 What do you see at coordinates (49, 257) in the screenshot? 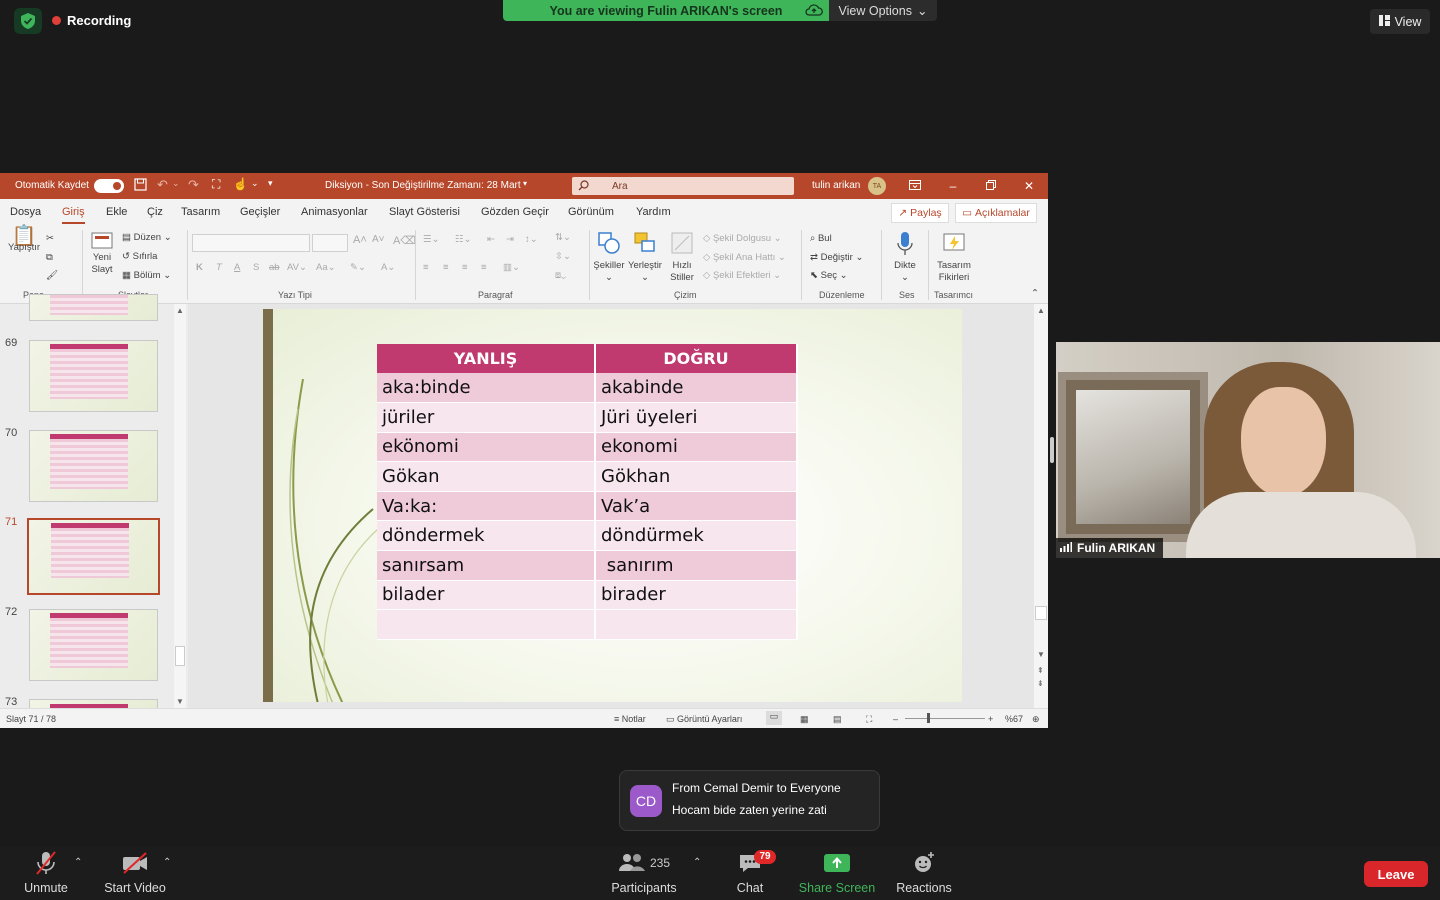
I see `copy-icon: ⧉` at bounding box center [49, 257].